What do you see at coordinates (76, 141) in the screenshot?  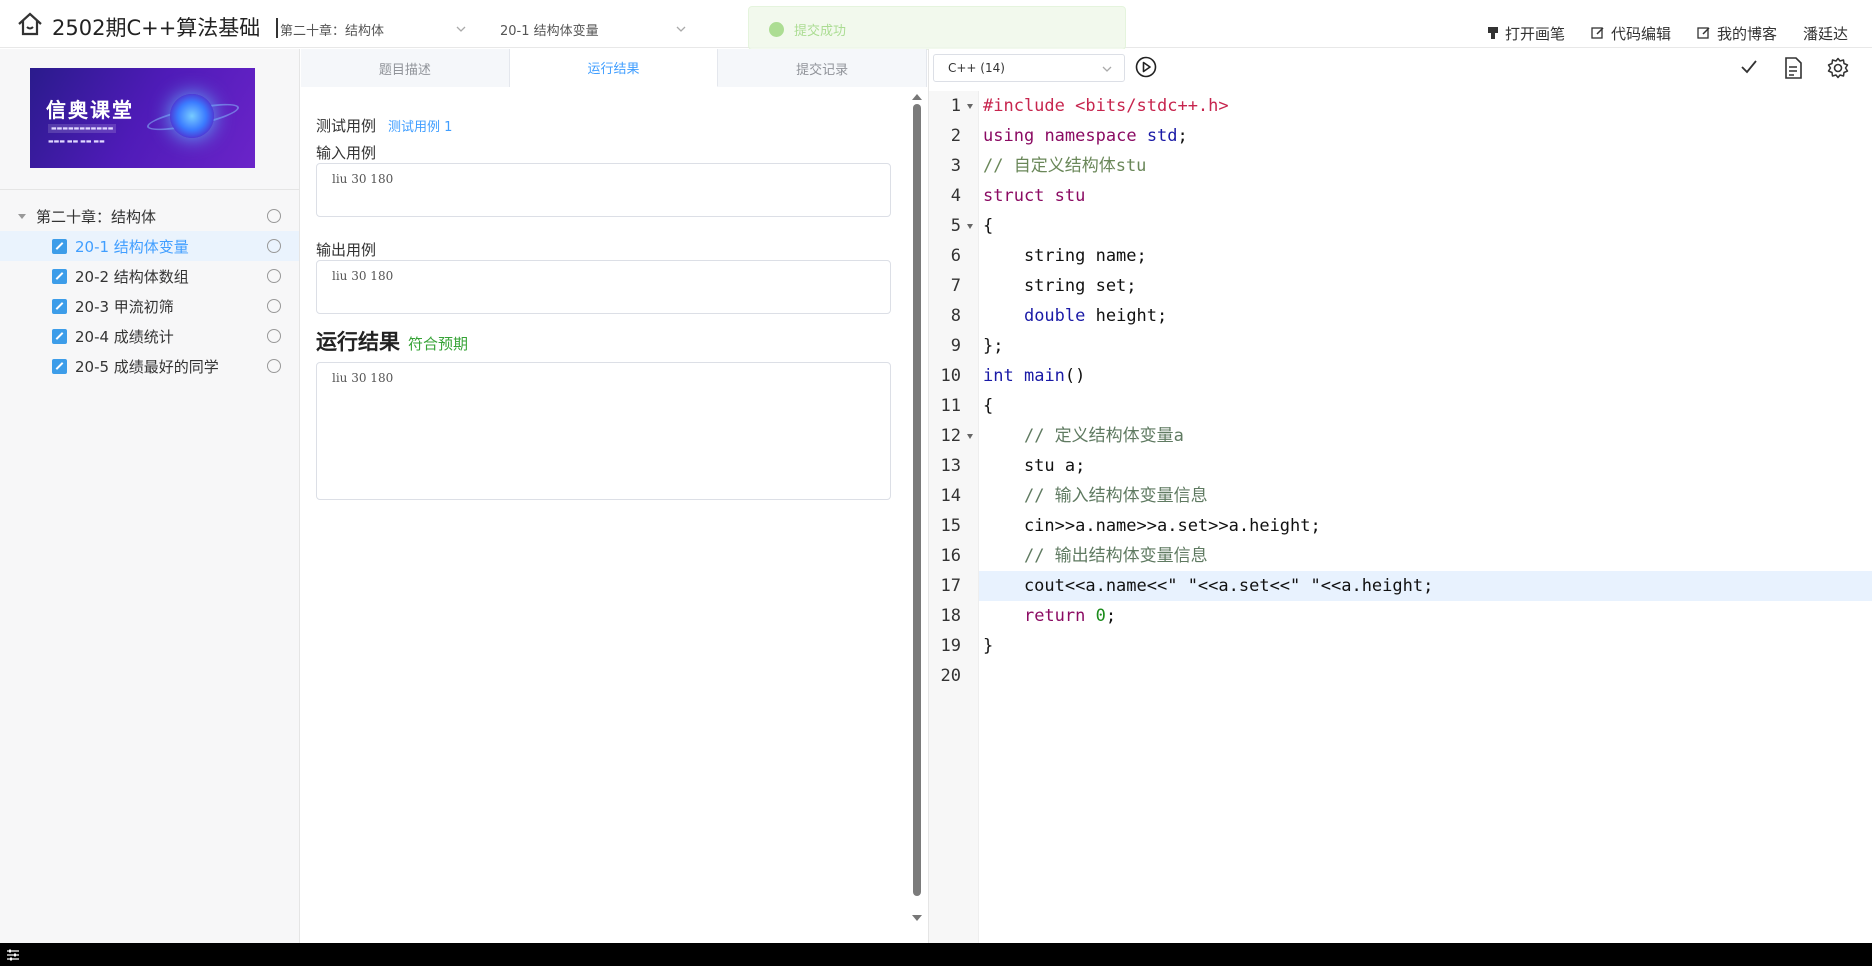 I see `banner-subtitle-2: ▬▬▬ ▬▬ ▬▬ ▬▬` at bounding box center [76, 141].